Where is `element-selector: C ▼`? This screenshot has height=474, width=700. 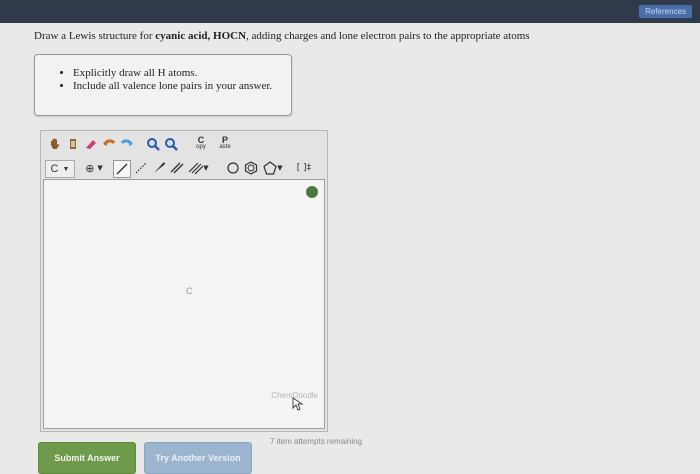 element-selector: C ▼ is located at coordinates (60, 169).